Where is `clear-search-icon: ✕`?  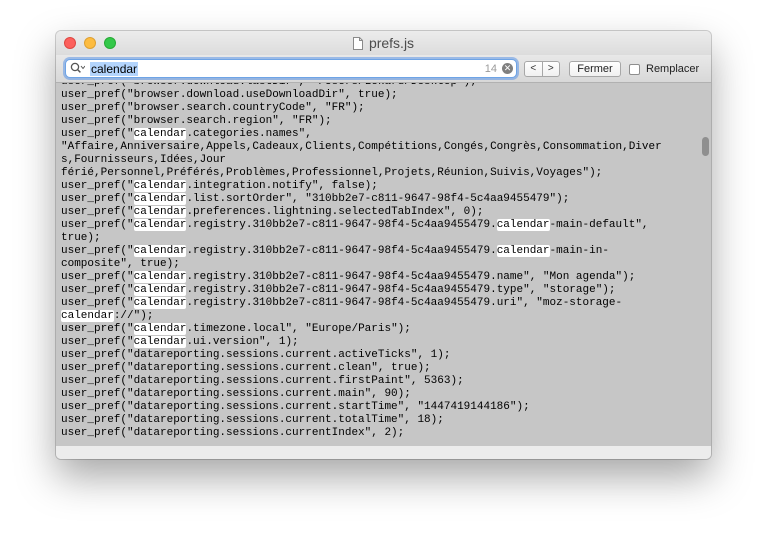
clear-search-icon: ✕ is located at coordinates (507, 68).